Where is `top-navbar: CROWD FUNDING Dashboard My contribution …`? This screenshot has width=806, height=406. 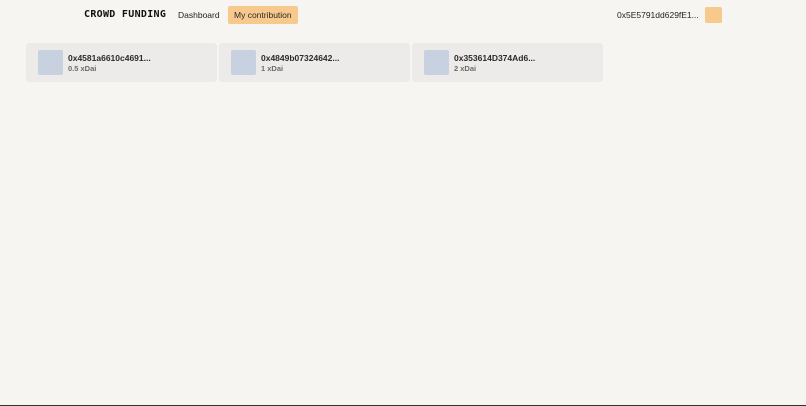
top-navbar: CROWD FUNDING Dashboard My contribution … is located at coordinates (403, 15).